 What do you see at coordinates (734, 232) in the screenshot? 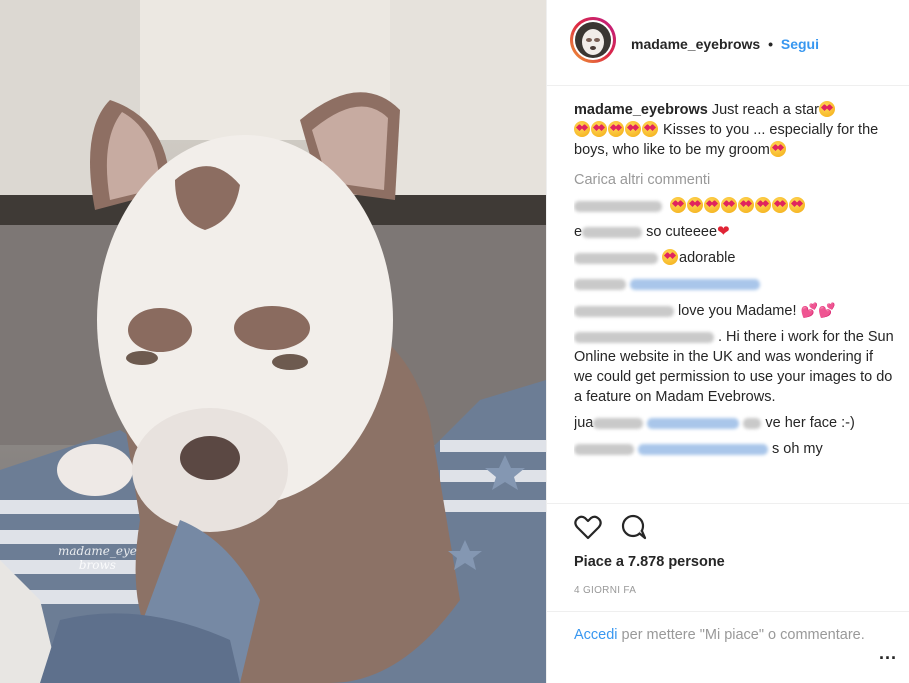
I see `comment-row: e so cuteeee❤` at bounding box center [734, 232].